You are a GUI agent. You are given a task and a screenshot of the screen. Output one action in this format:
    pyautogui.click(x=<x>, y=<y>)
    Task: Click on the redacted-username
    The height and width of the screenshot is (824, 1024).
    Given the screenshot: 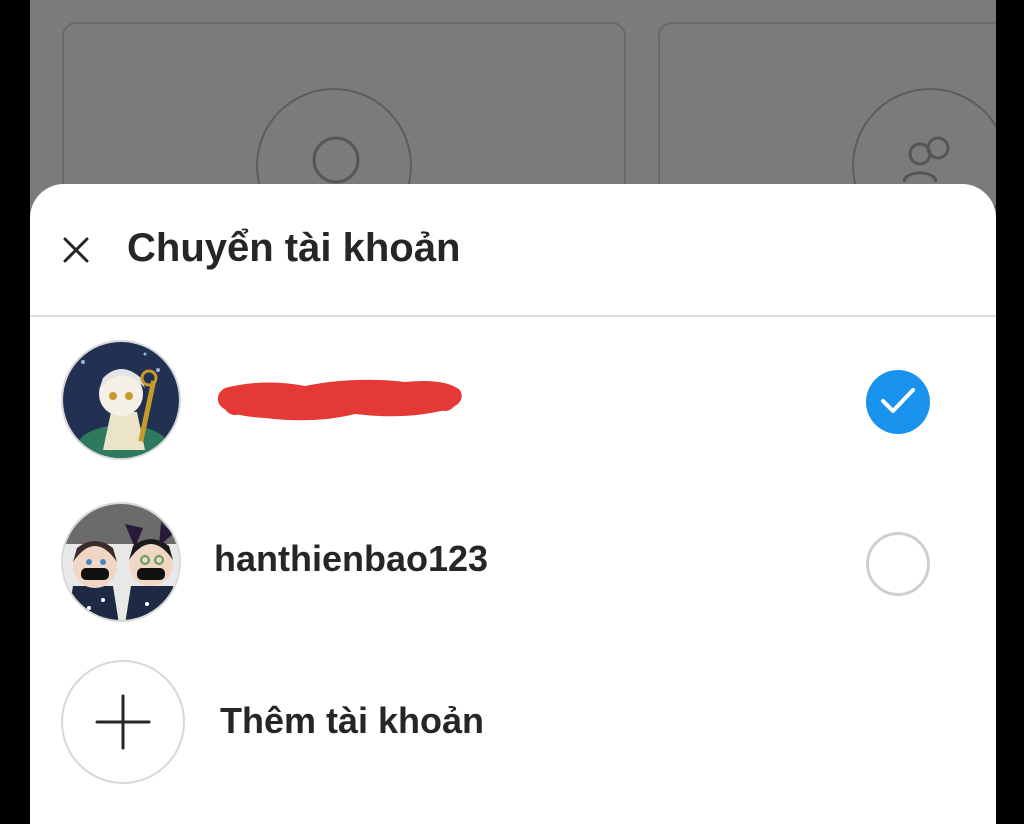 What is the action you would take?
    pyautogui.click(x=340, y=397)
    